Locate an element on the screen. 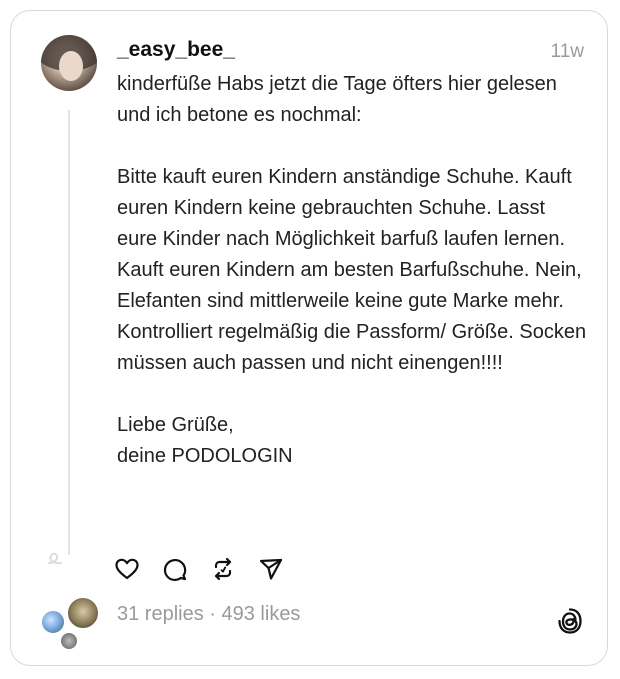  comment-icon is located at coordinates (175, 569).